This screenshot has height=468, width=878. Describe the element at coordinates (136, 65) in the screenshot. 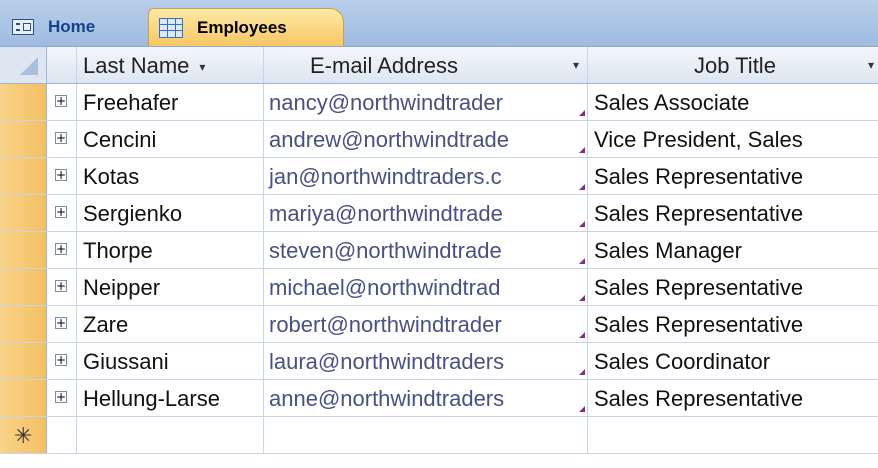

I see `column-header-label: Last Name` at that location.